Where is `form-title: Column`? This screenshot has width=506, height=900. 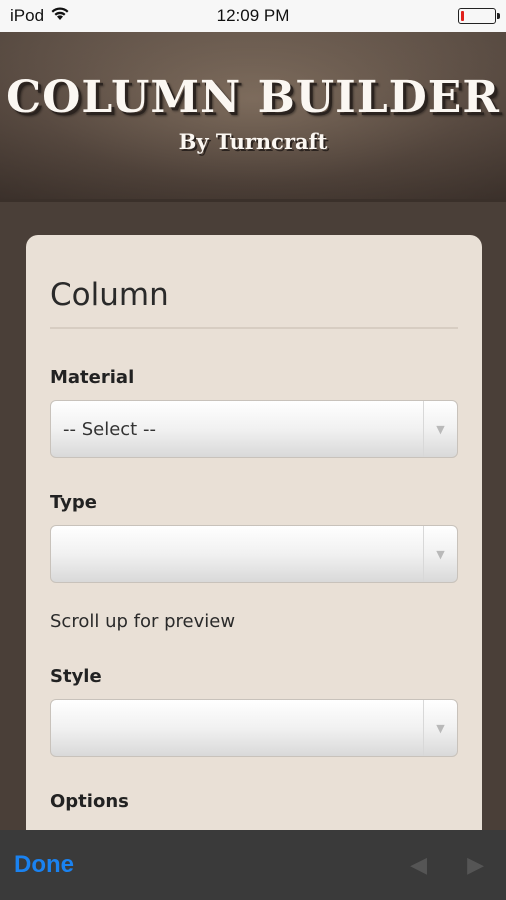
form-title: Column is located at coordinates (254, 282).